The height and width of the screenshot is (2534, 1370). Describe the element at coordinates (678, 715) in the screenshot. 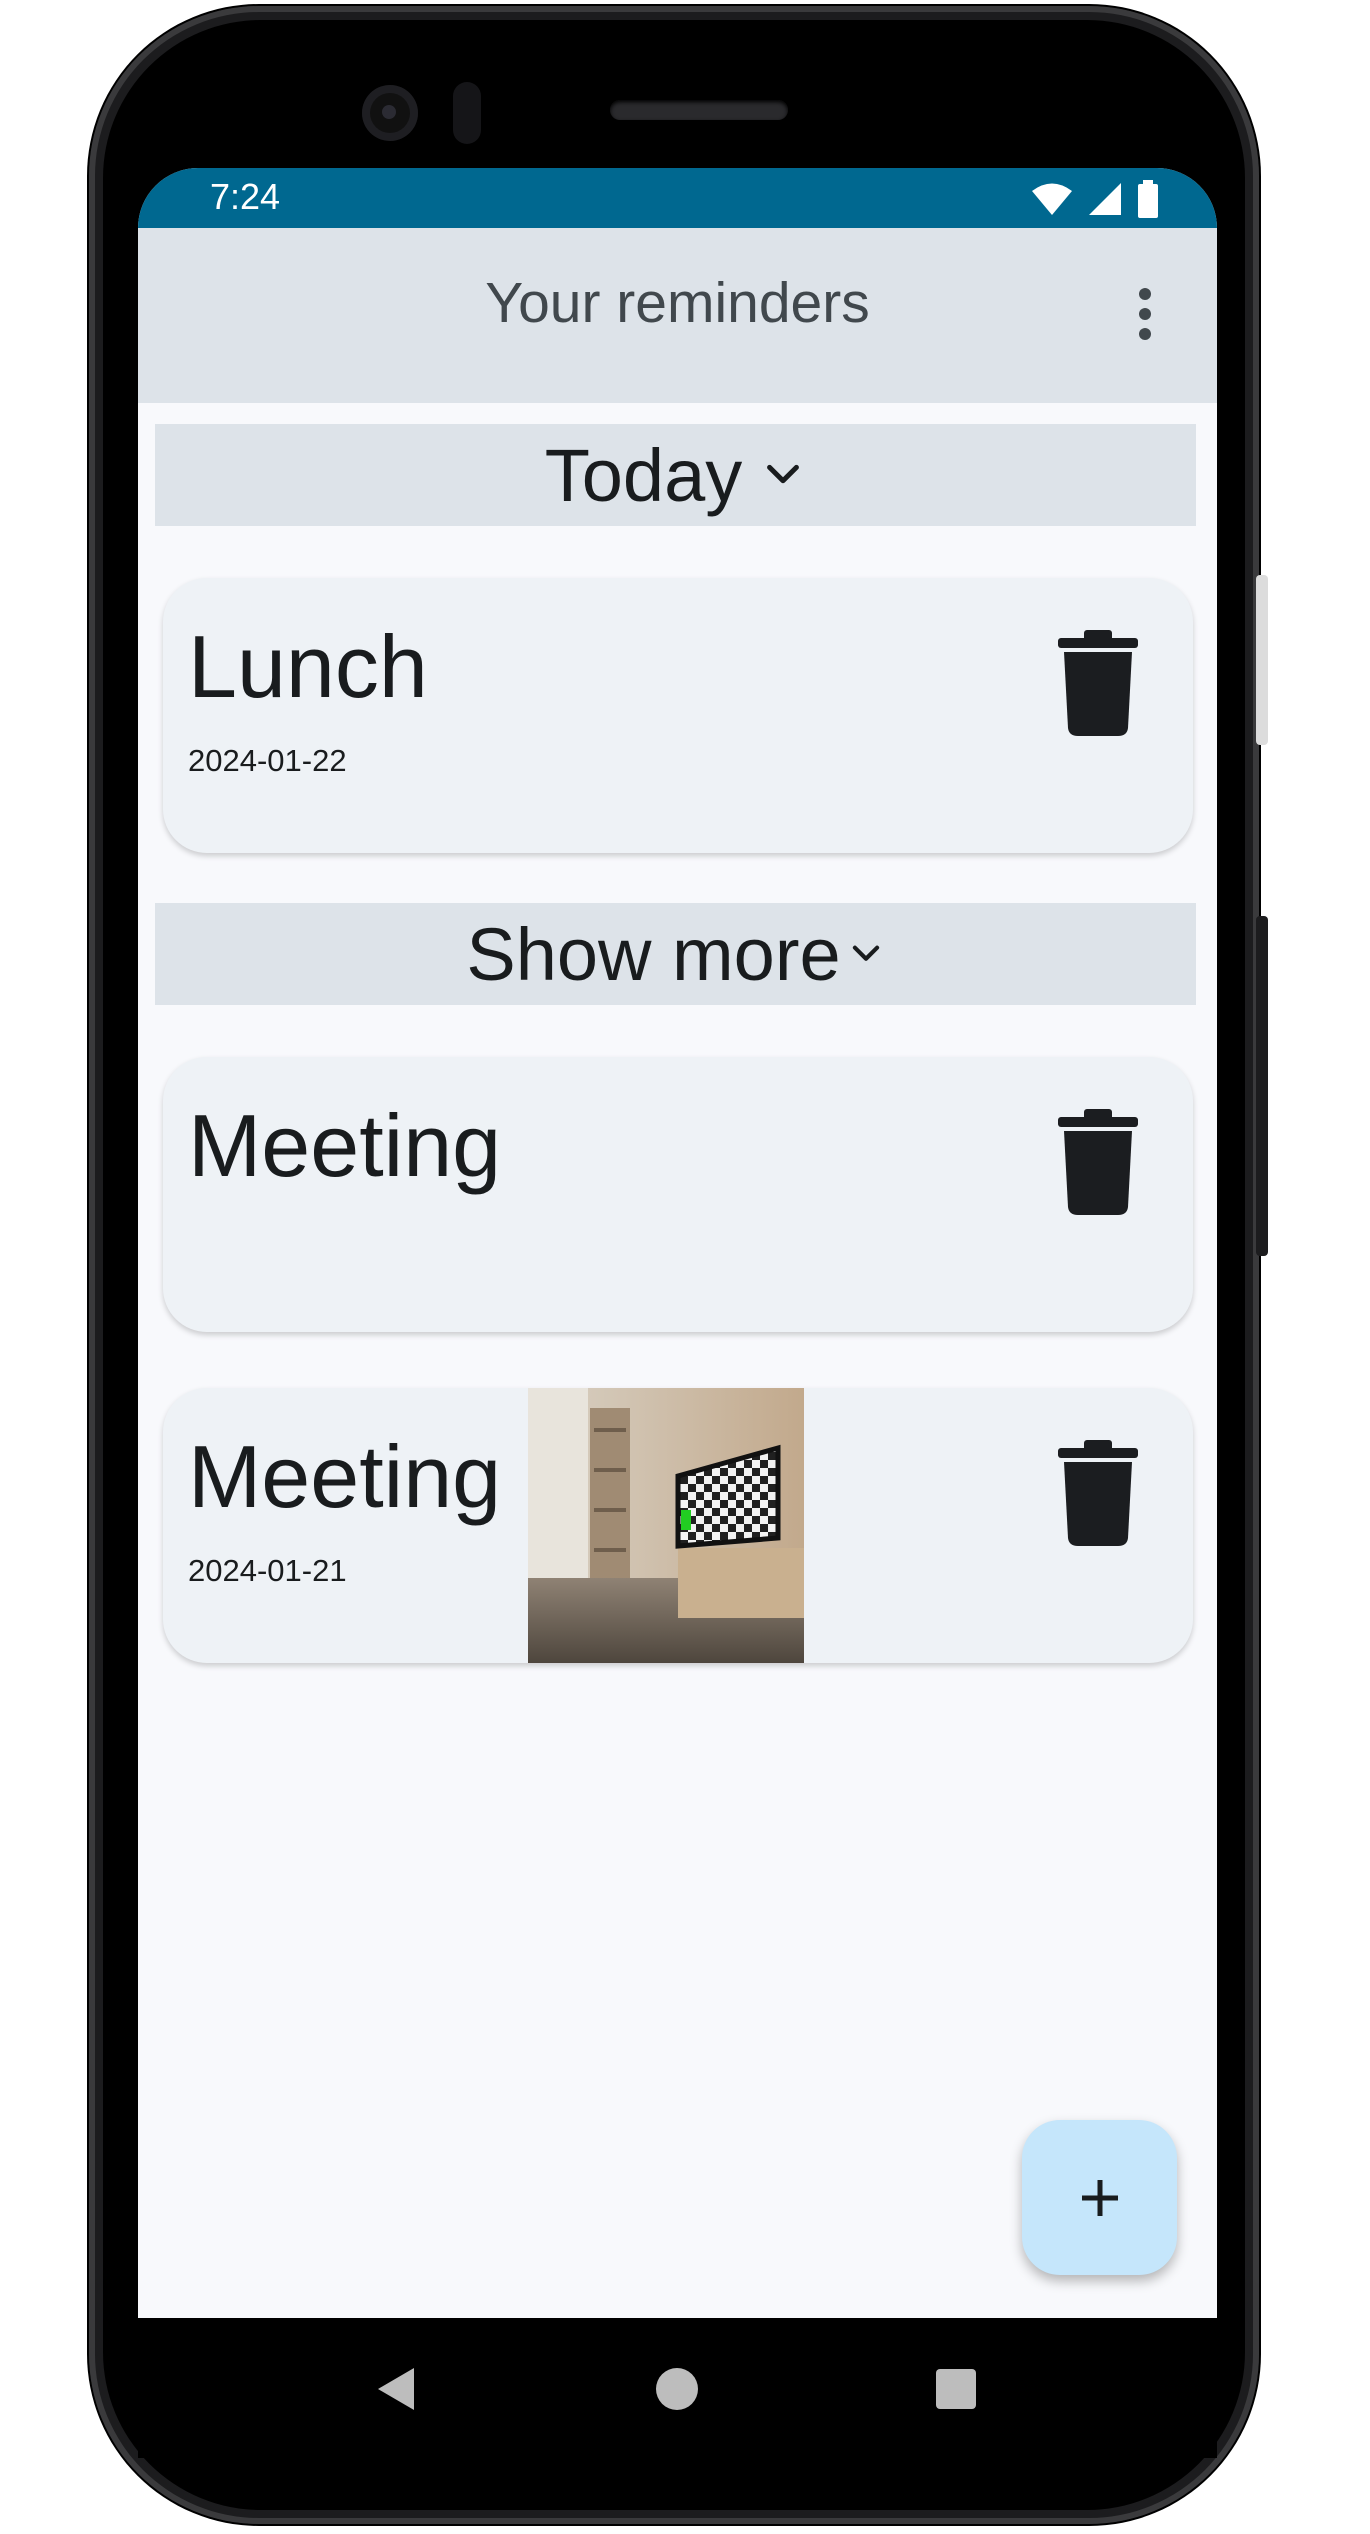

I see `reminder-card: Lunch 2024-01-22` at that location.